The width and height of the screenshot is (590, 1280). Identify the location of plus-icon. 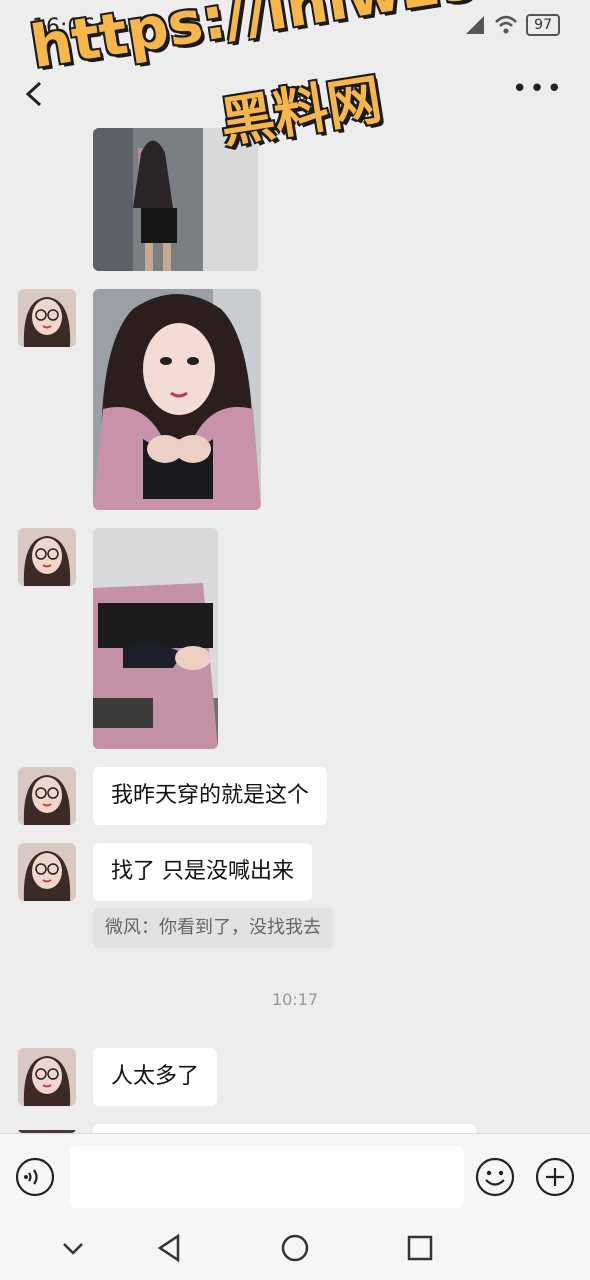
(555, 1177).